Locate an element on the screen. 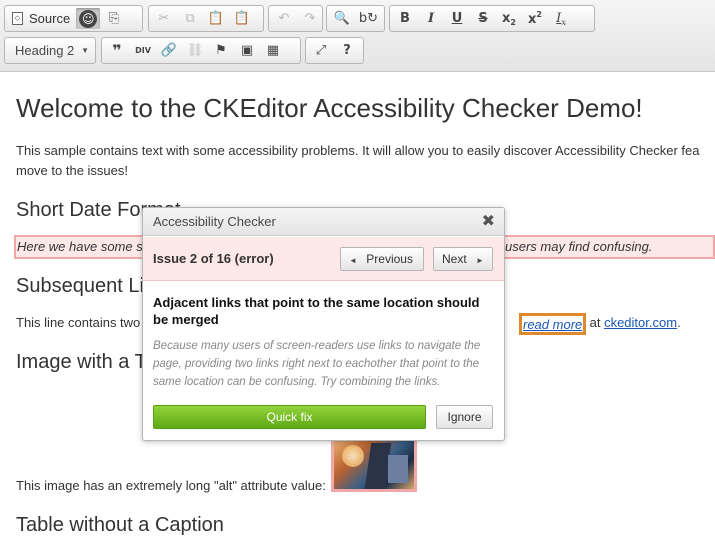 The height and width of the screenshot is (558, 715). find-button: 🔍 is located at coordinates (342, 18).